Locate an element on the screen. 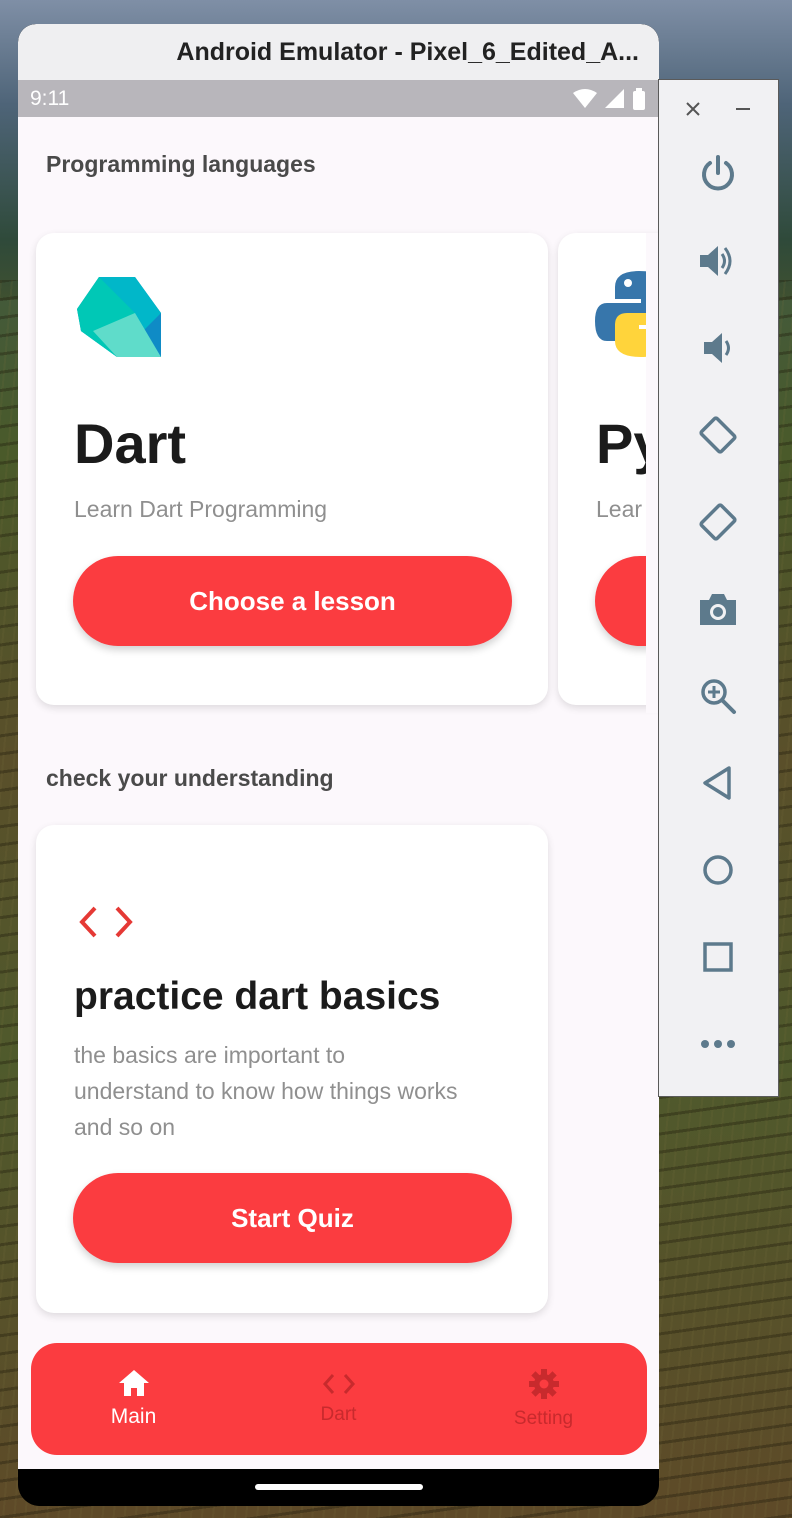  quiz-description-line-3: and so on is located at coordinates (125, 1127).